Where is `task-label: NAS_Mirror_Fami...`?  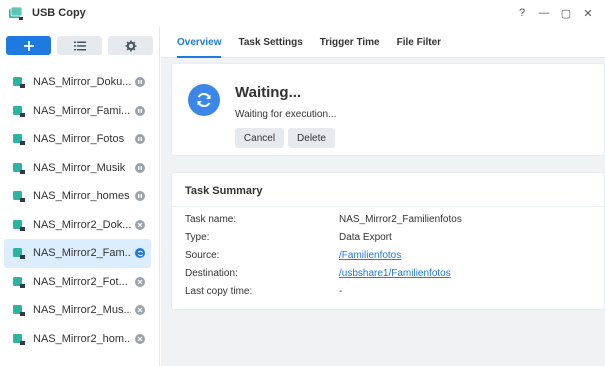
task-label: NAS_Mirror_Fami... is located at coordinates (82, 110).